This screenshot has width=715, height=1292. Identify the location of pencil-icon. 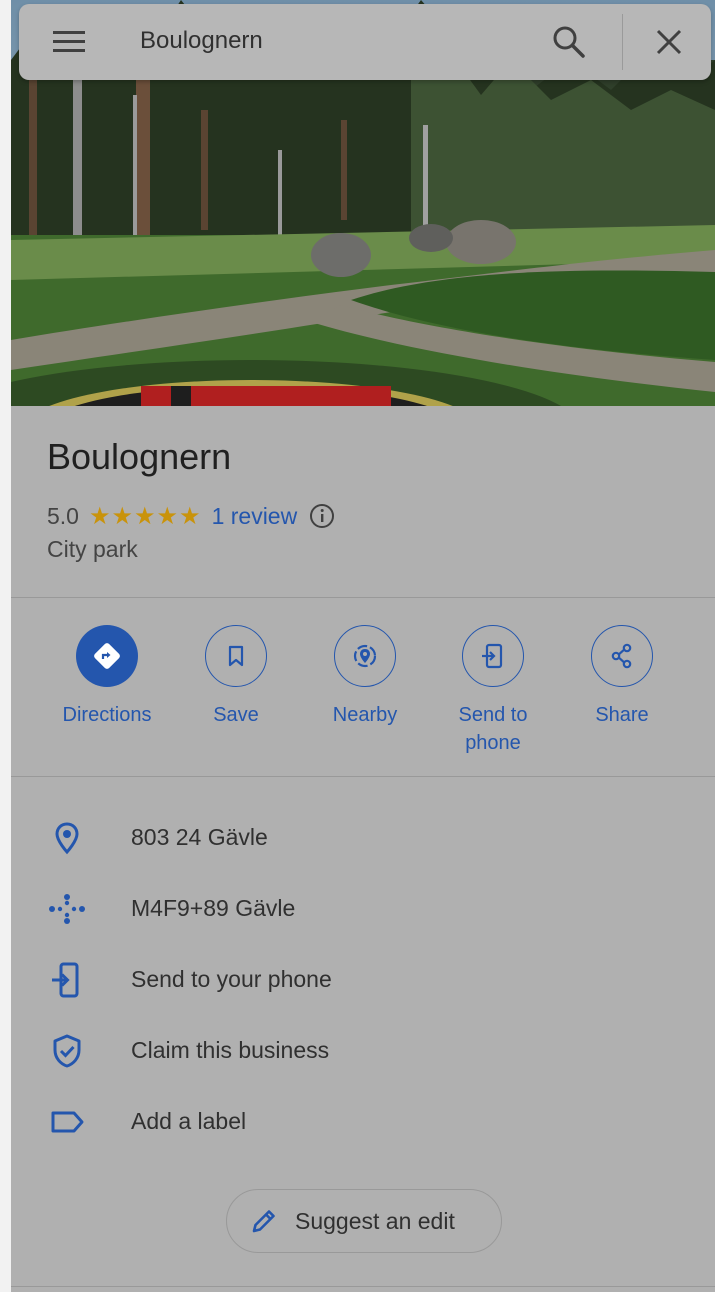
(264, 1221).